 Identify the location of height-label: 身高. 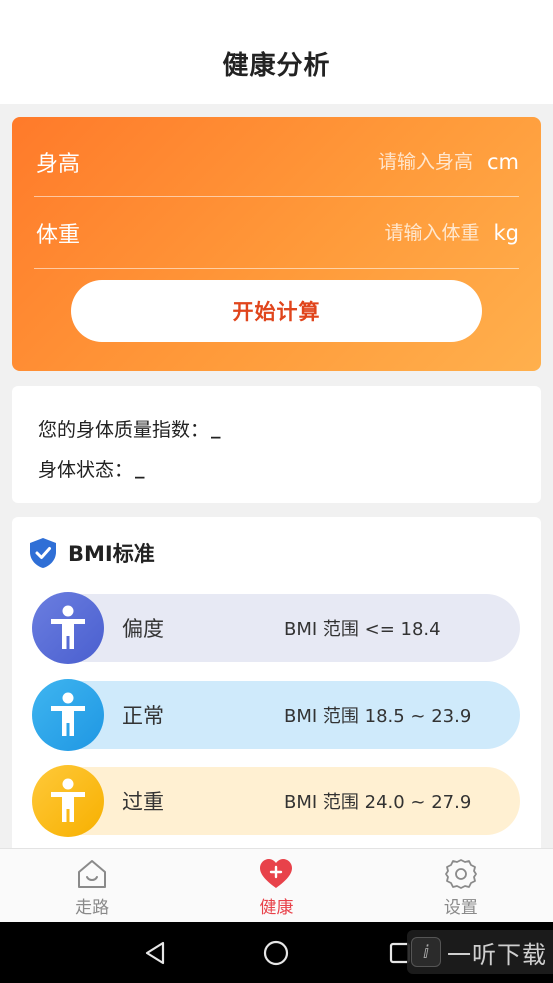
(58, 164).